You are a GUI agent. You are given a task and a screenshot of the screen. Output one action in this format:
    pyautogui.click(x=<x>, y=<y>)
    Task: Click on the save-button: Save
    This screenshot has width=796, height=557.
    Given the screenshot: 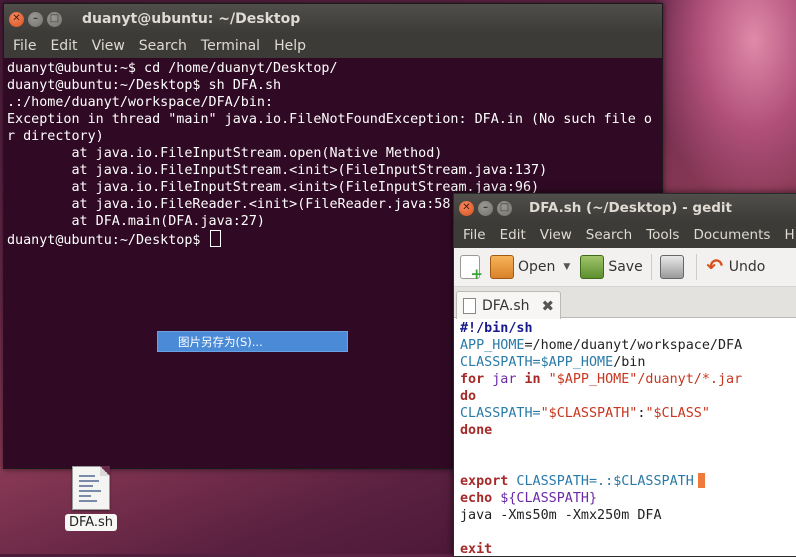 What is the action you would take?
    pyautogui.click(x=611, y=267)
    